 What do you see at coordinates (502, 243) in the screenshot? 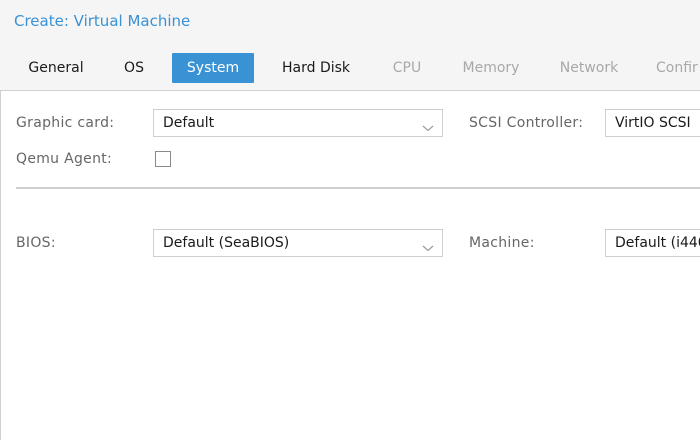
I see `machine-label: Machine:` at bounding box center [502, 243].